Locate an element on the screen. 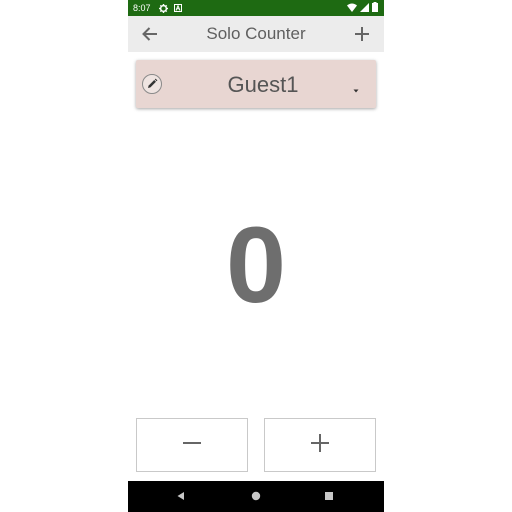 The height and width of the screenshot is (512, 512). signal-icon is located at coordinates (364, 8).